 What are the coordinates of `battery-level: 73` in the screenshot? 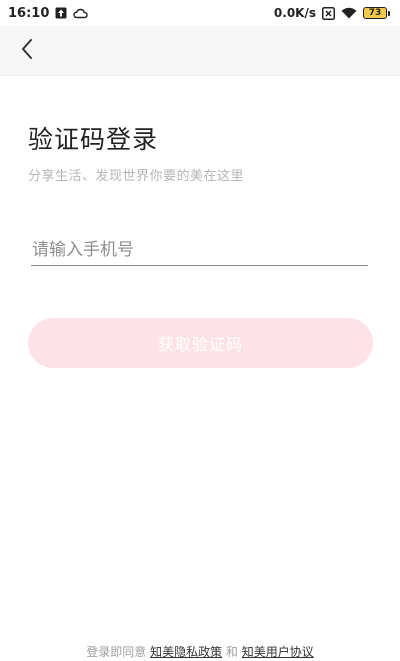 It's located at (375, 13).